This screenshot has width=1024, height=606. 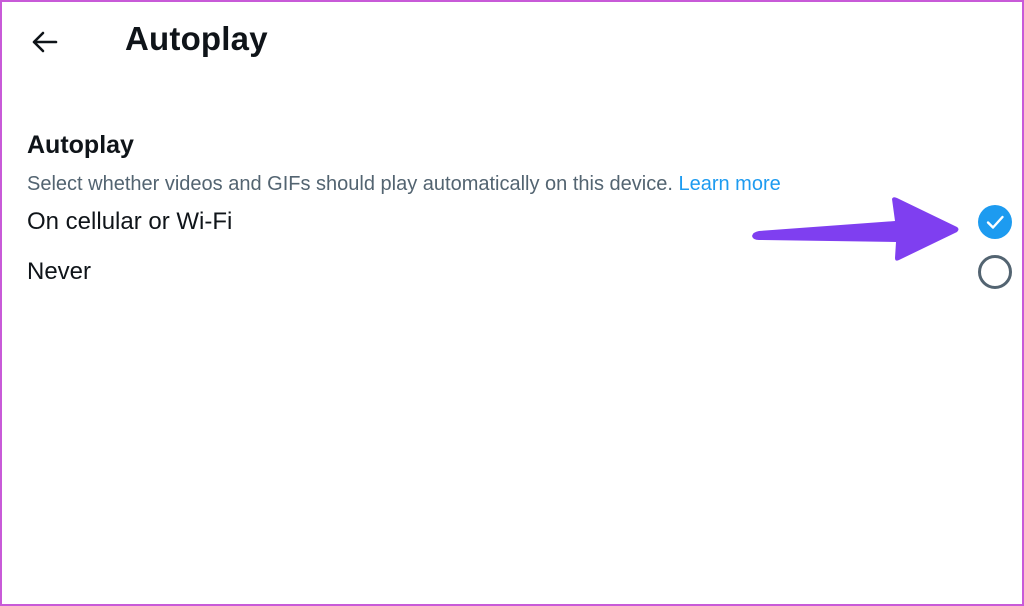 I want to click on arrow-annotation-icon, so click(x=855, y=229).